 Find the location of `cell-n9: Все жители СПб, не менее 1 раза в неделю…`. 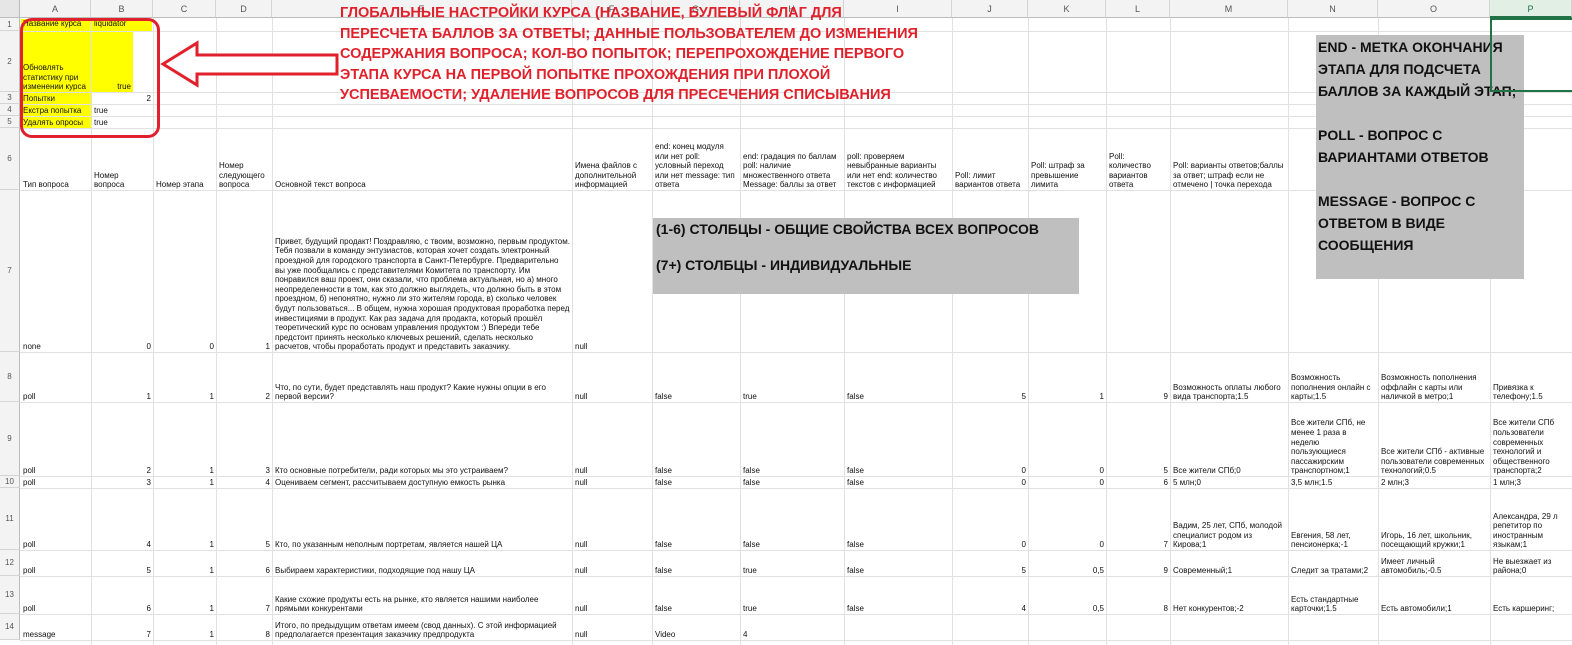

cell-n9: Все жители СПб, не менее 1 раза в неделю… is located at coordinates (1333, 439).